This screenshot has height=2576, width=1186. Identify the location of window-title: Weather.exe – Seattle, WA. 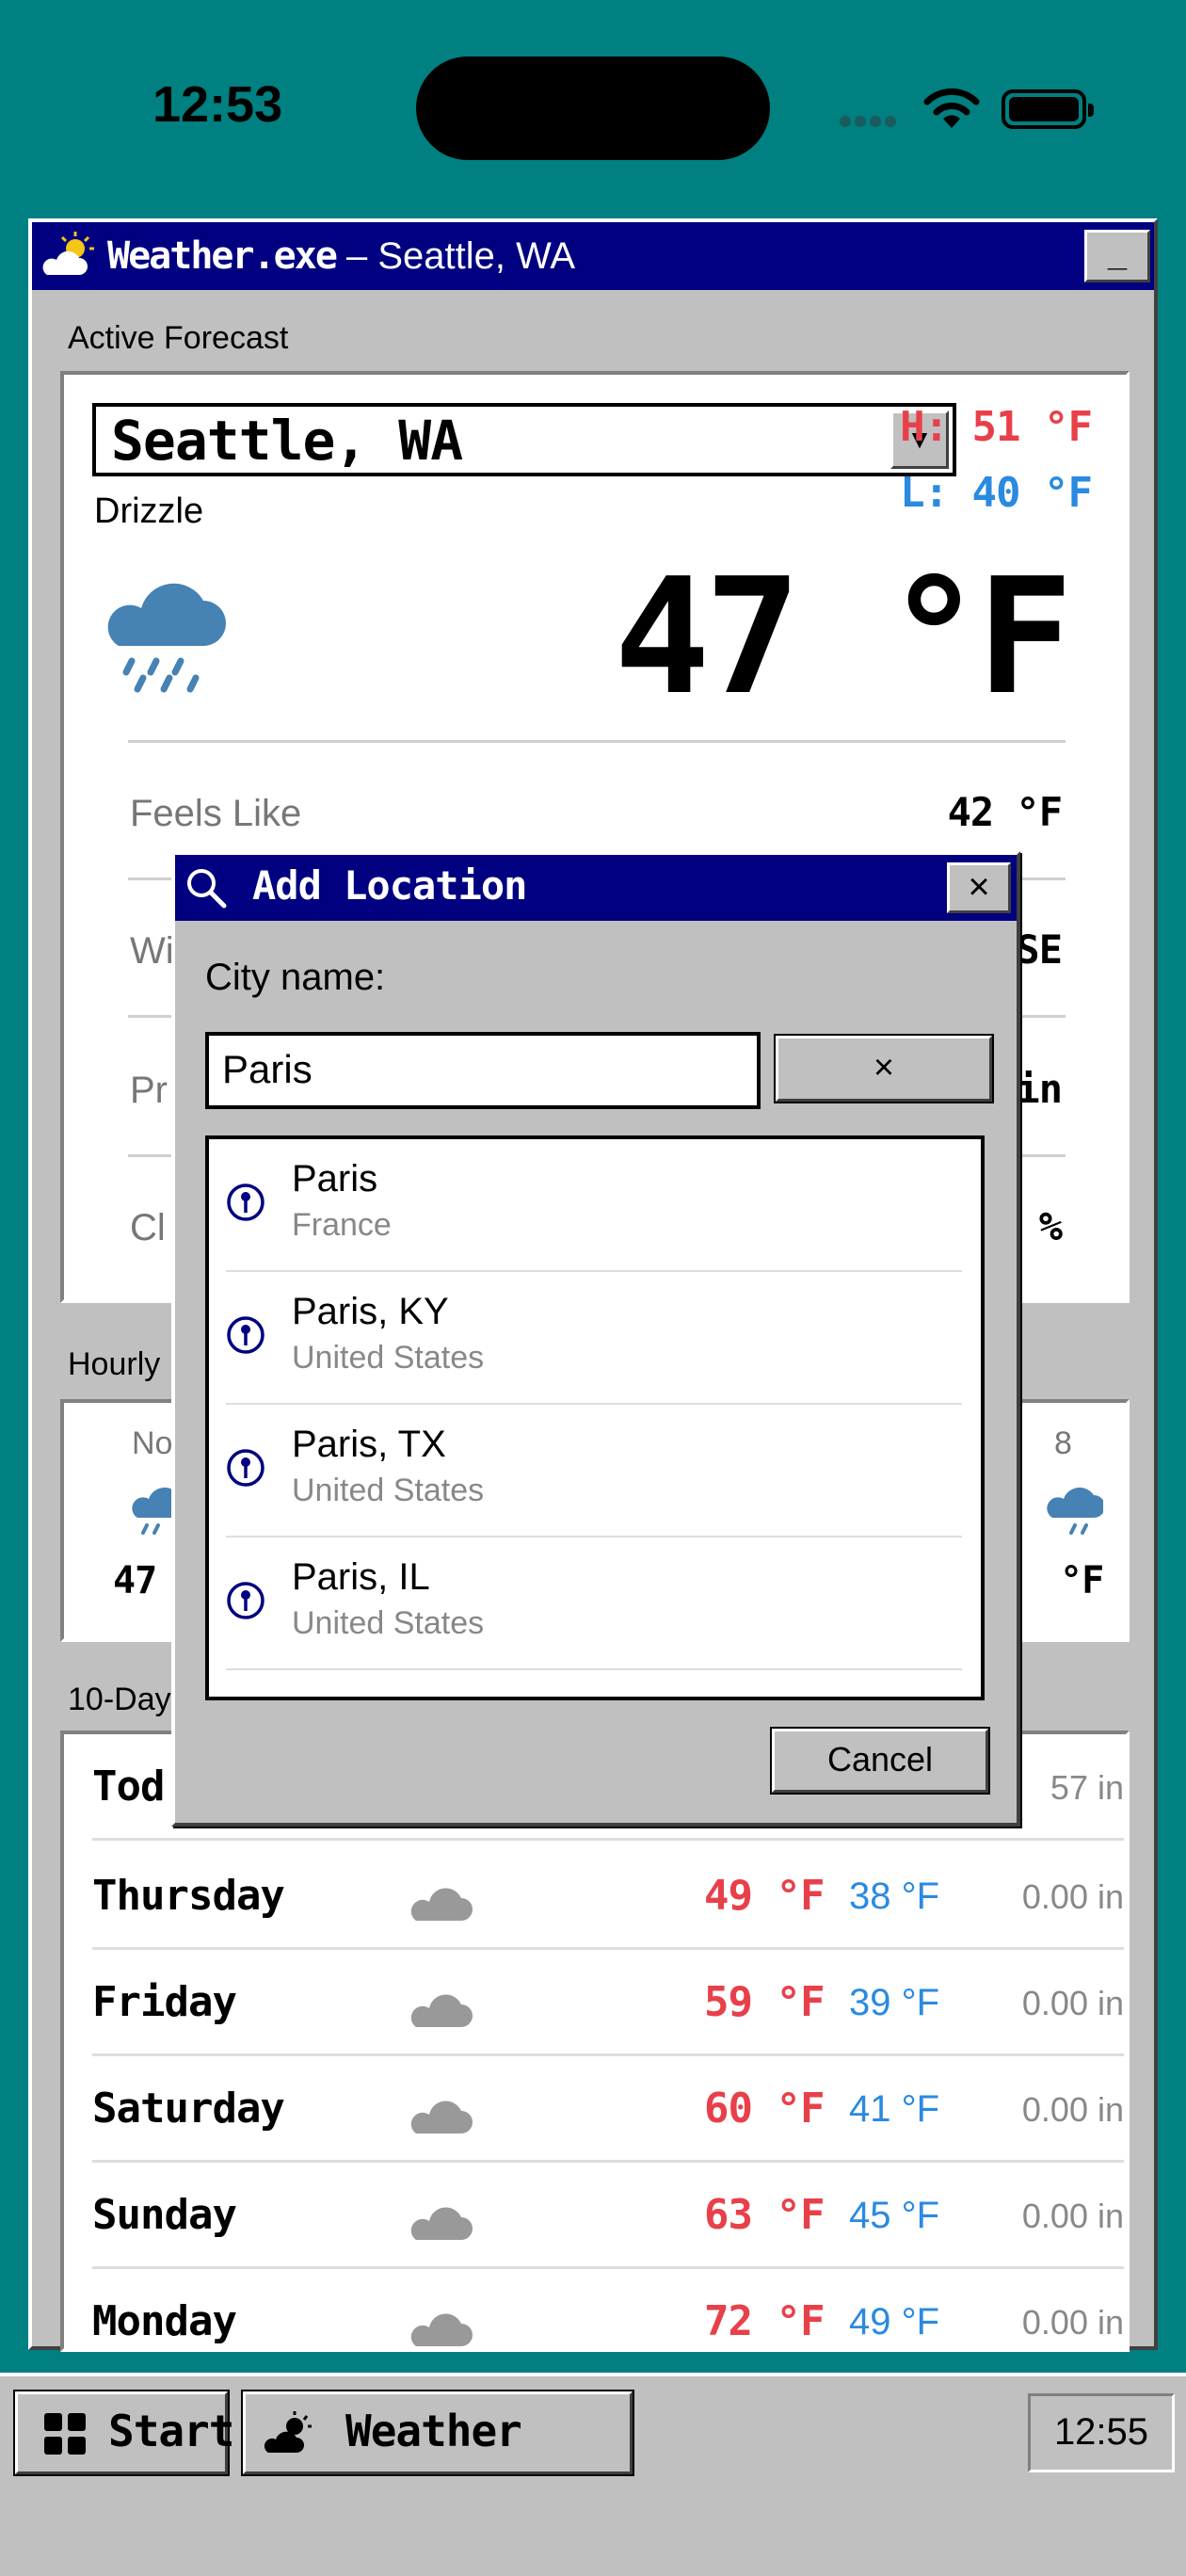
(341, 256).